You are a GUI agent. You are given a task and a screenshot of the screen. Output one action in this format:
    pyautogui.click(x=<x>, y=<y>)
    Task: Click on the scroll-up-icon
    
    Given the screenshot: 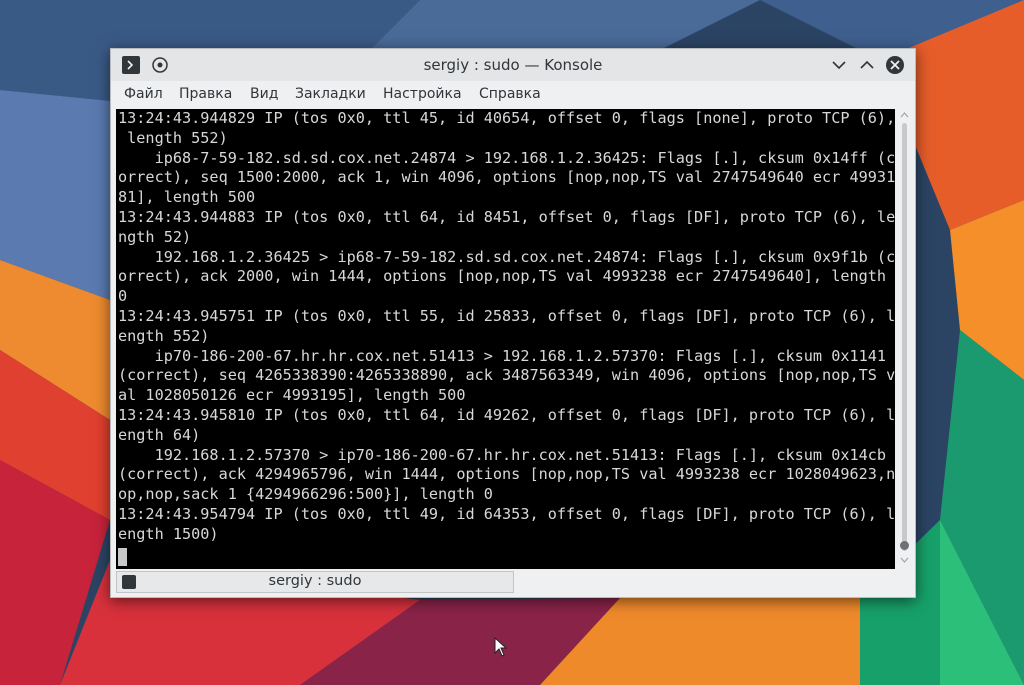 What is the action you would take?
    pyautogui.click(x=904, y=114)
    